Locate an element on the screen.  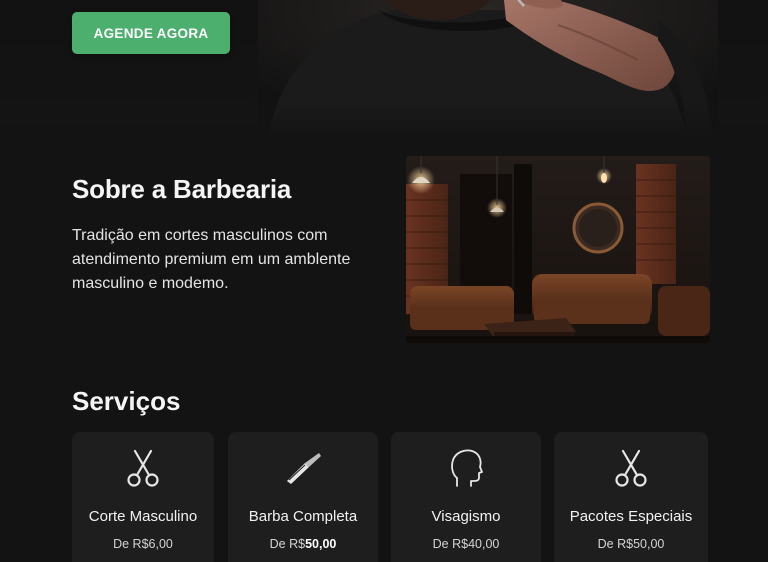
service-card-barba-completa: Barba Completa De R$50,00 is located at coordinates (303, 497).